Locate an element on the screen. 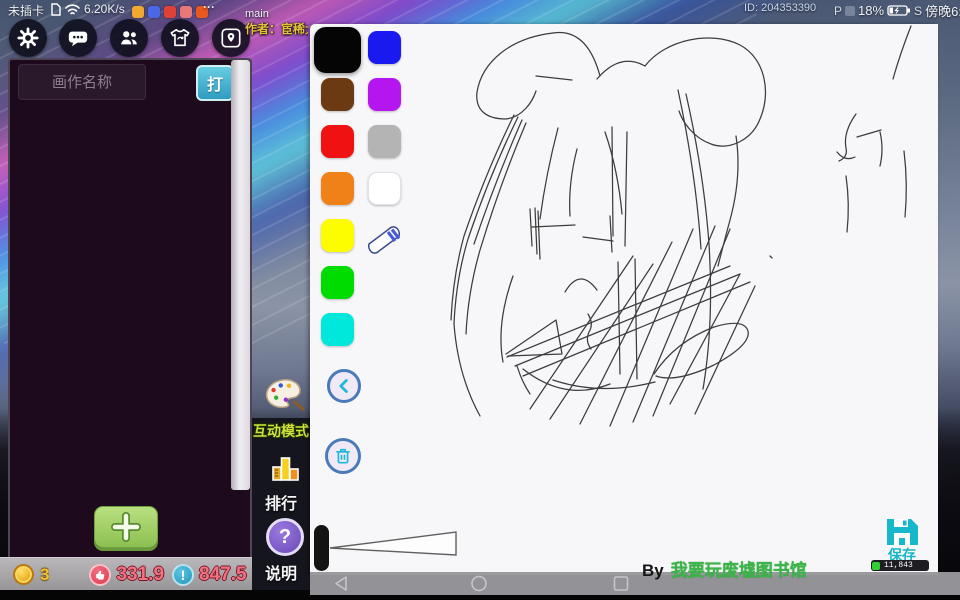 This screenshot has width=960, height=600. swatch-yellow is located at coordinates (337, 235).